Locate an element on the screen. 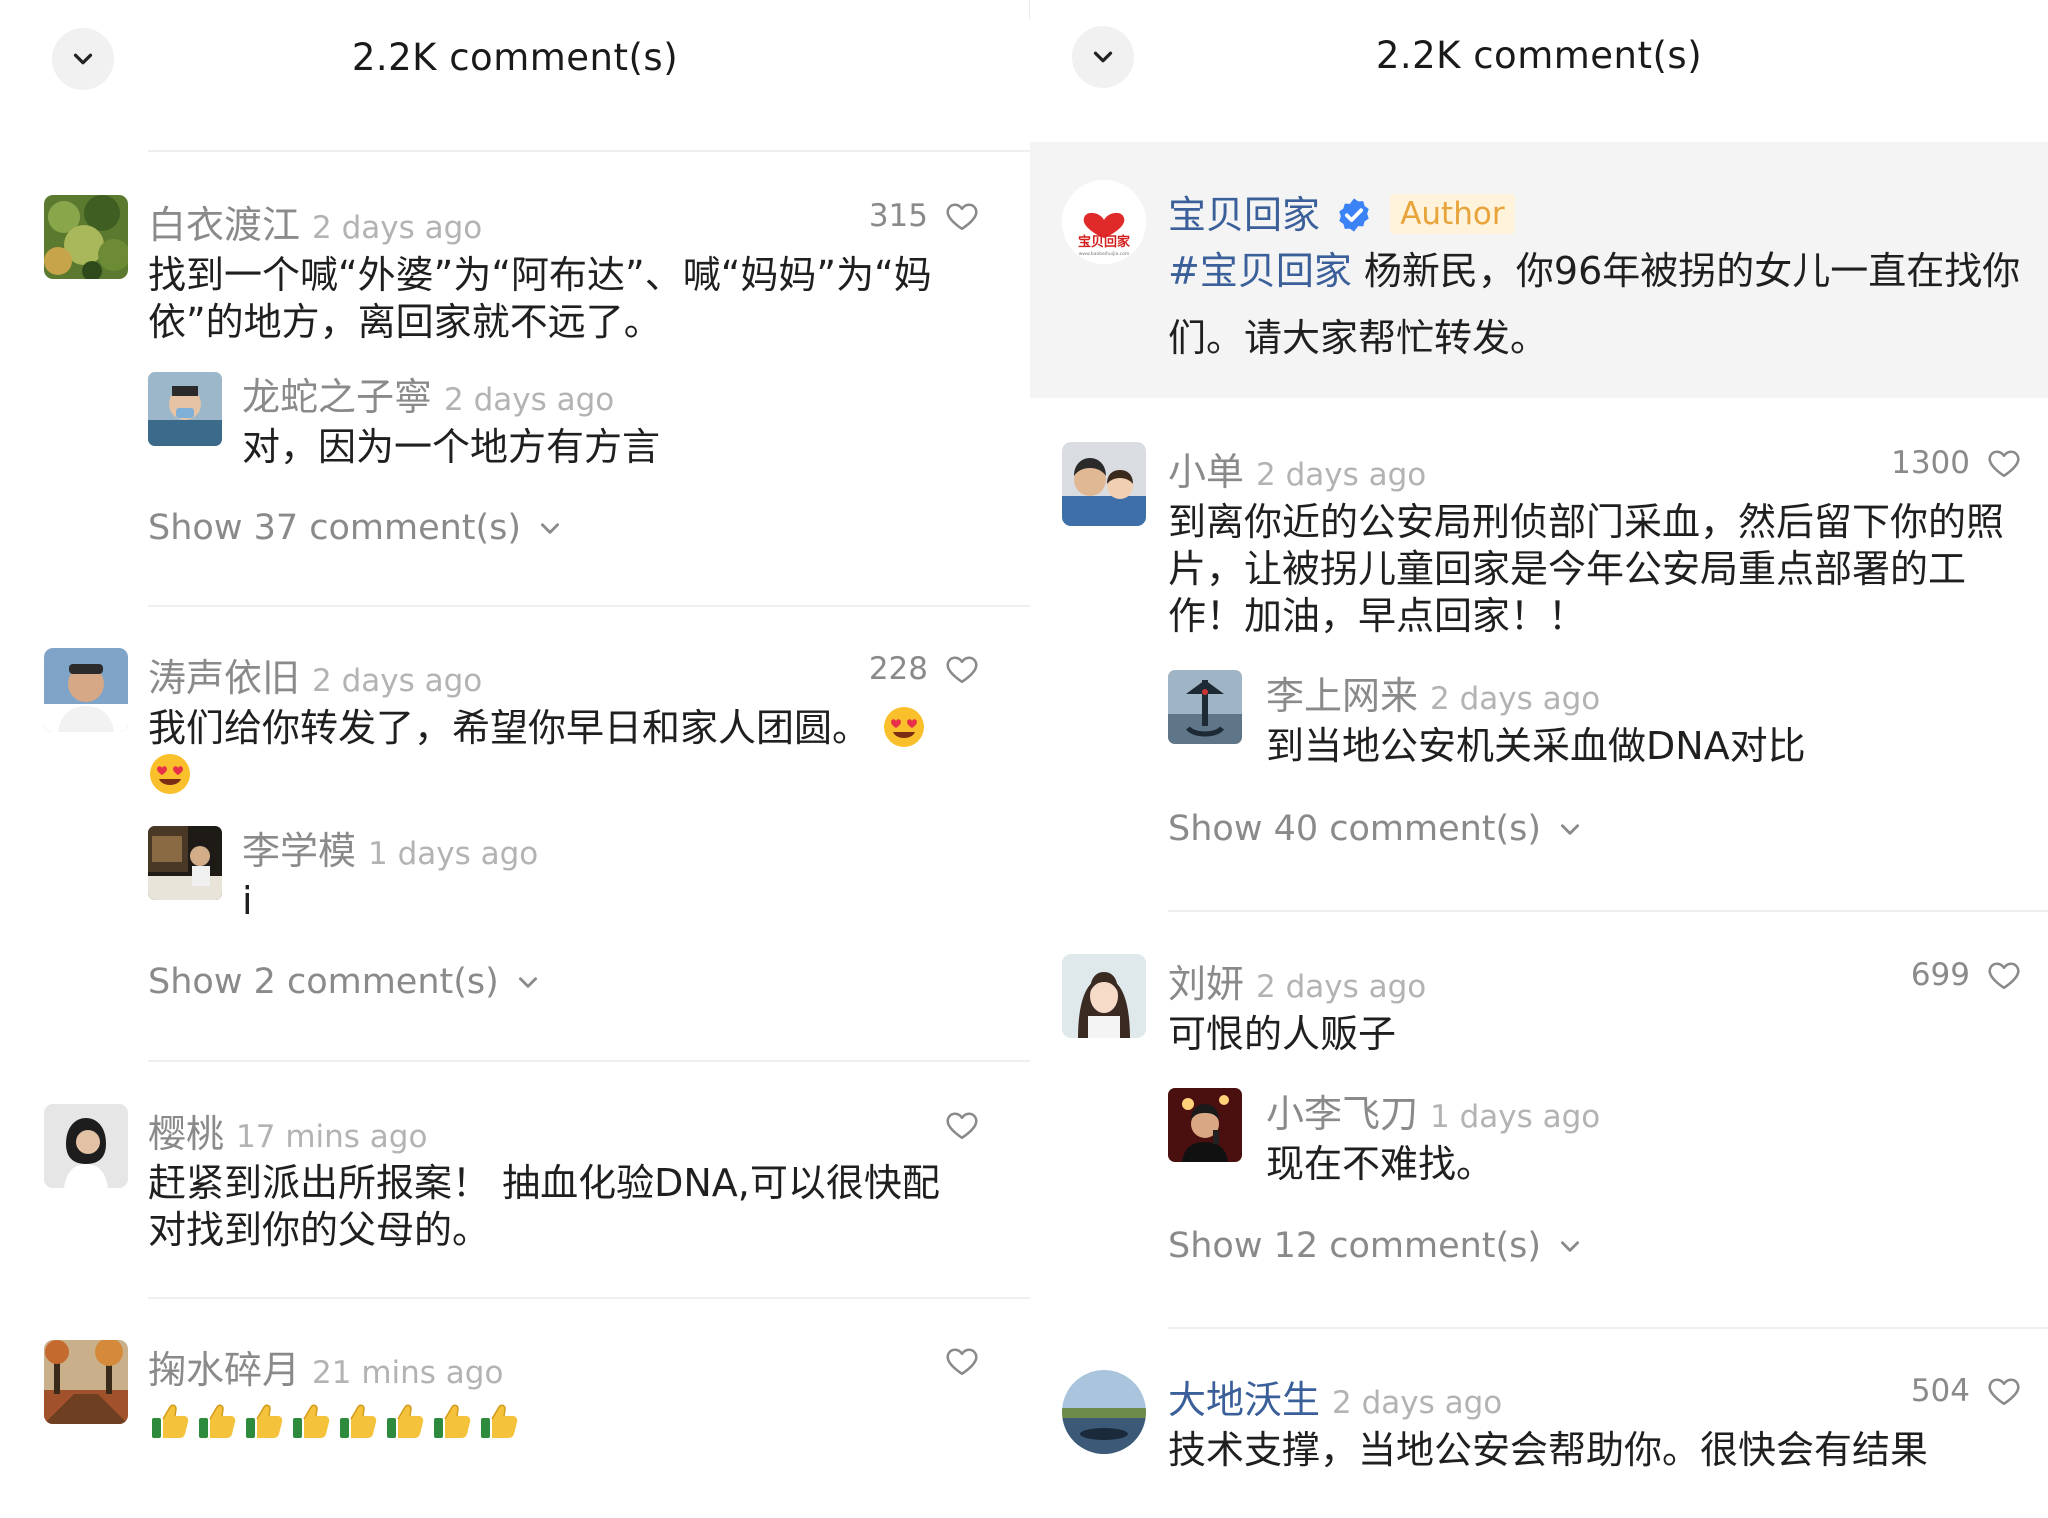 The height and width of the screenshot is (1518, 2048). show-replies-label: Show 12 comment(s) is located at coordinates (1355, 1246).